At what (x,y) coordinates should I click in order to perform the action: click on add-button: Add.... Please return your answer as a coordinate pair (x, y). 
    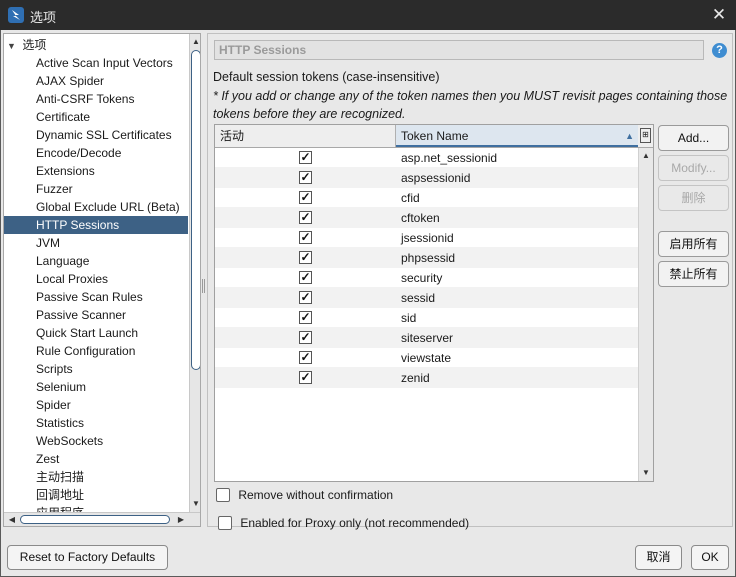
    Looking at the image, I should click on (693, 138).